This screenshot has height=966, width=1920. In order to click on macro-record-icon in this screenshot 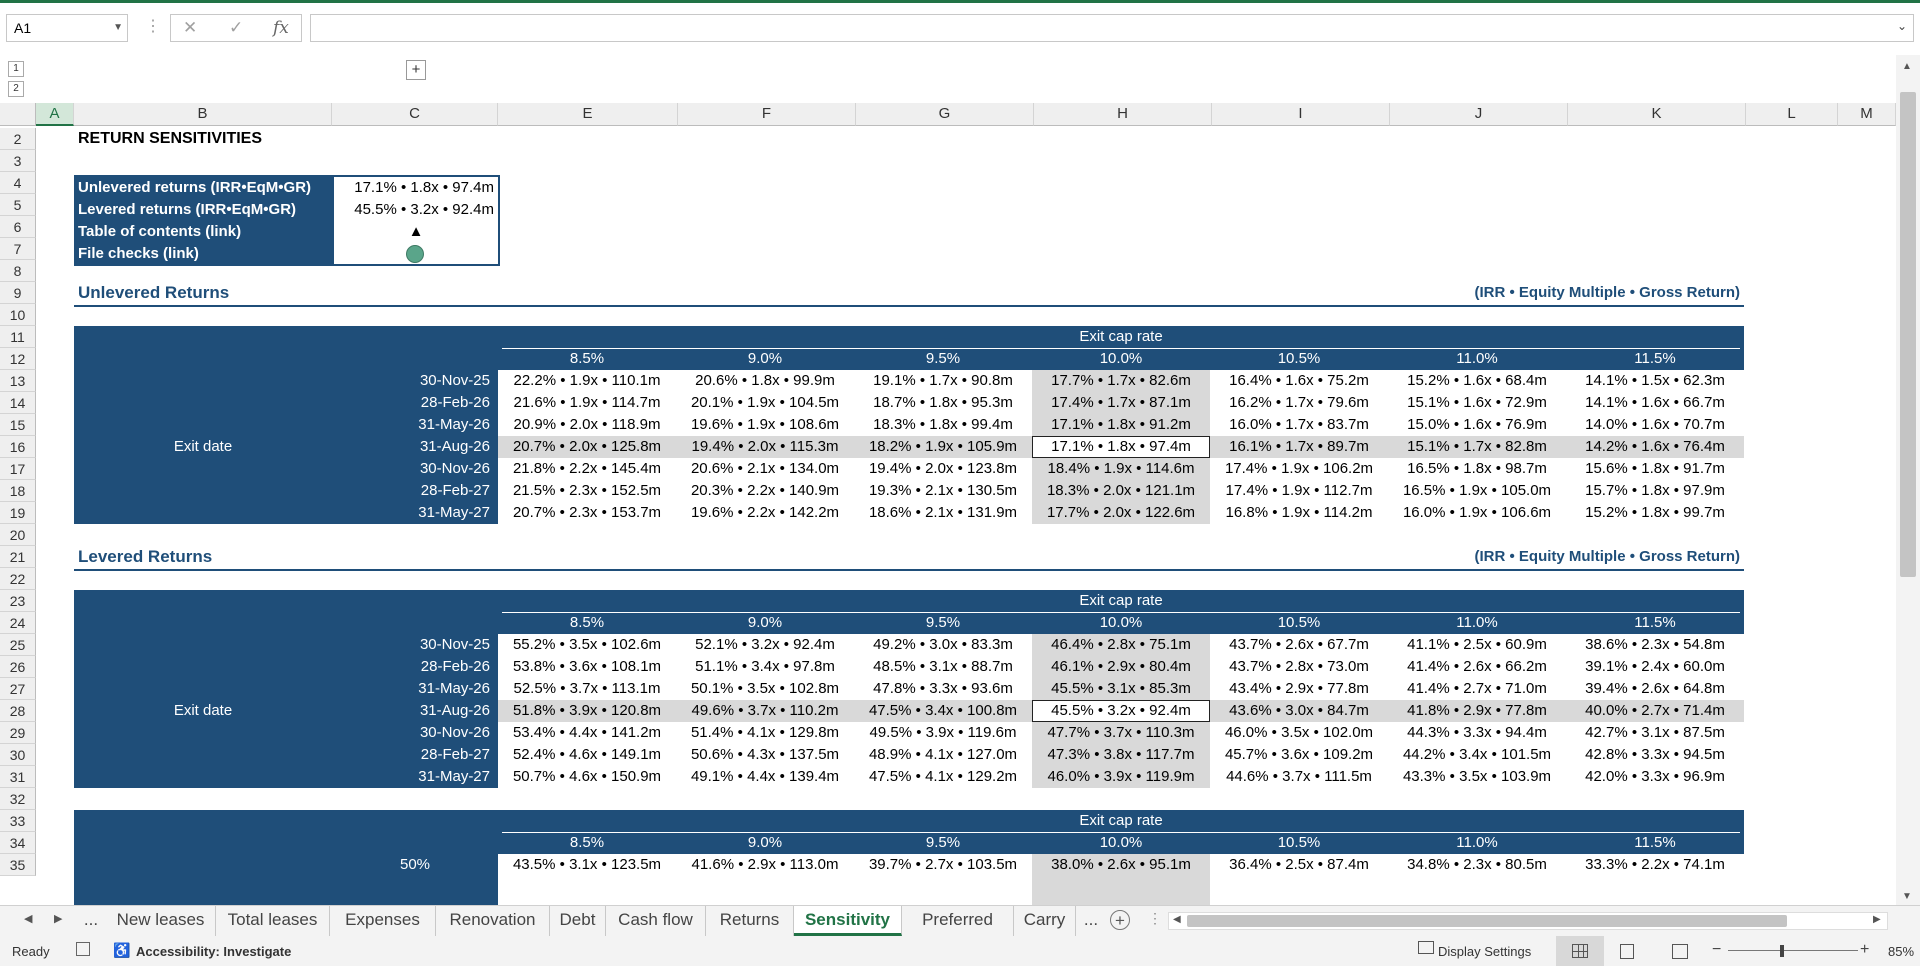, I will do `click(83, 949)`.